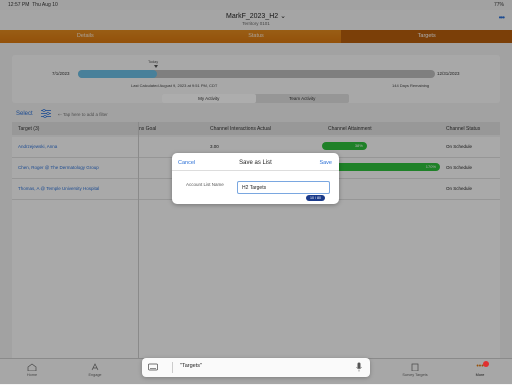 The image size is (512, 385). What do you see at coordinates (172, 367) in the screenshot?
I see `suggestion-divider` at bounding box center [172, 367].